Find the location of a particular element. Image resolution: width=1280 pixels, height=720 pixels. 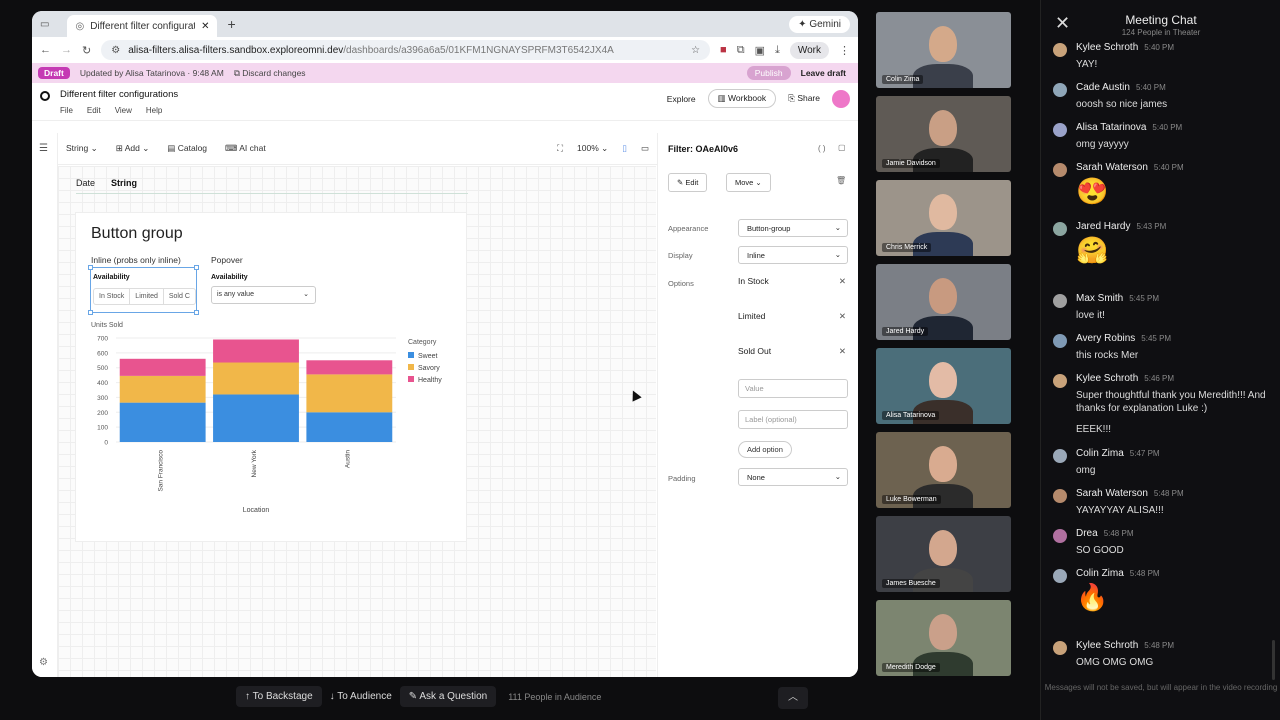

code-icon: ( ) is located at coordinates (822, 148).